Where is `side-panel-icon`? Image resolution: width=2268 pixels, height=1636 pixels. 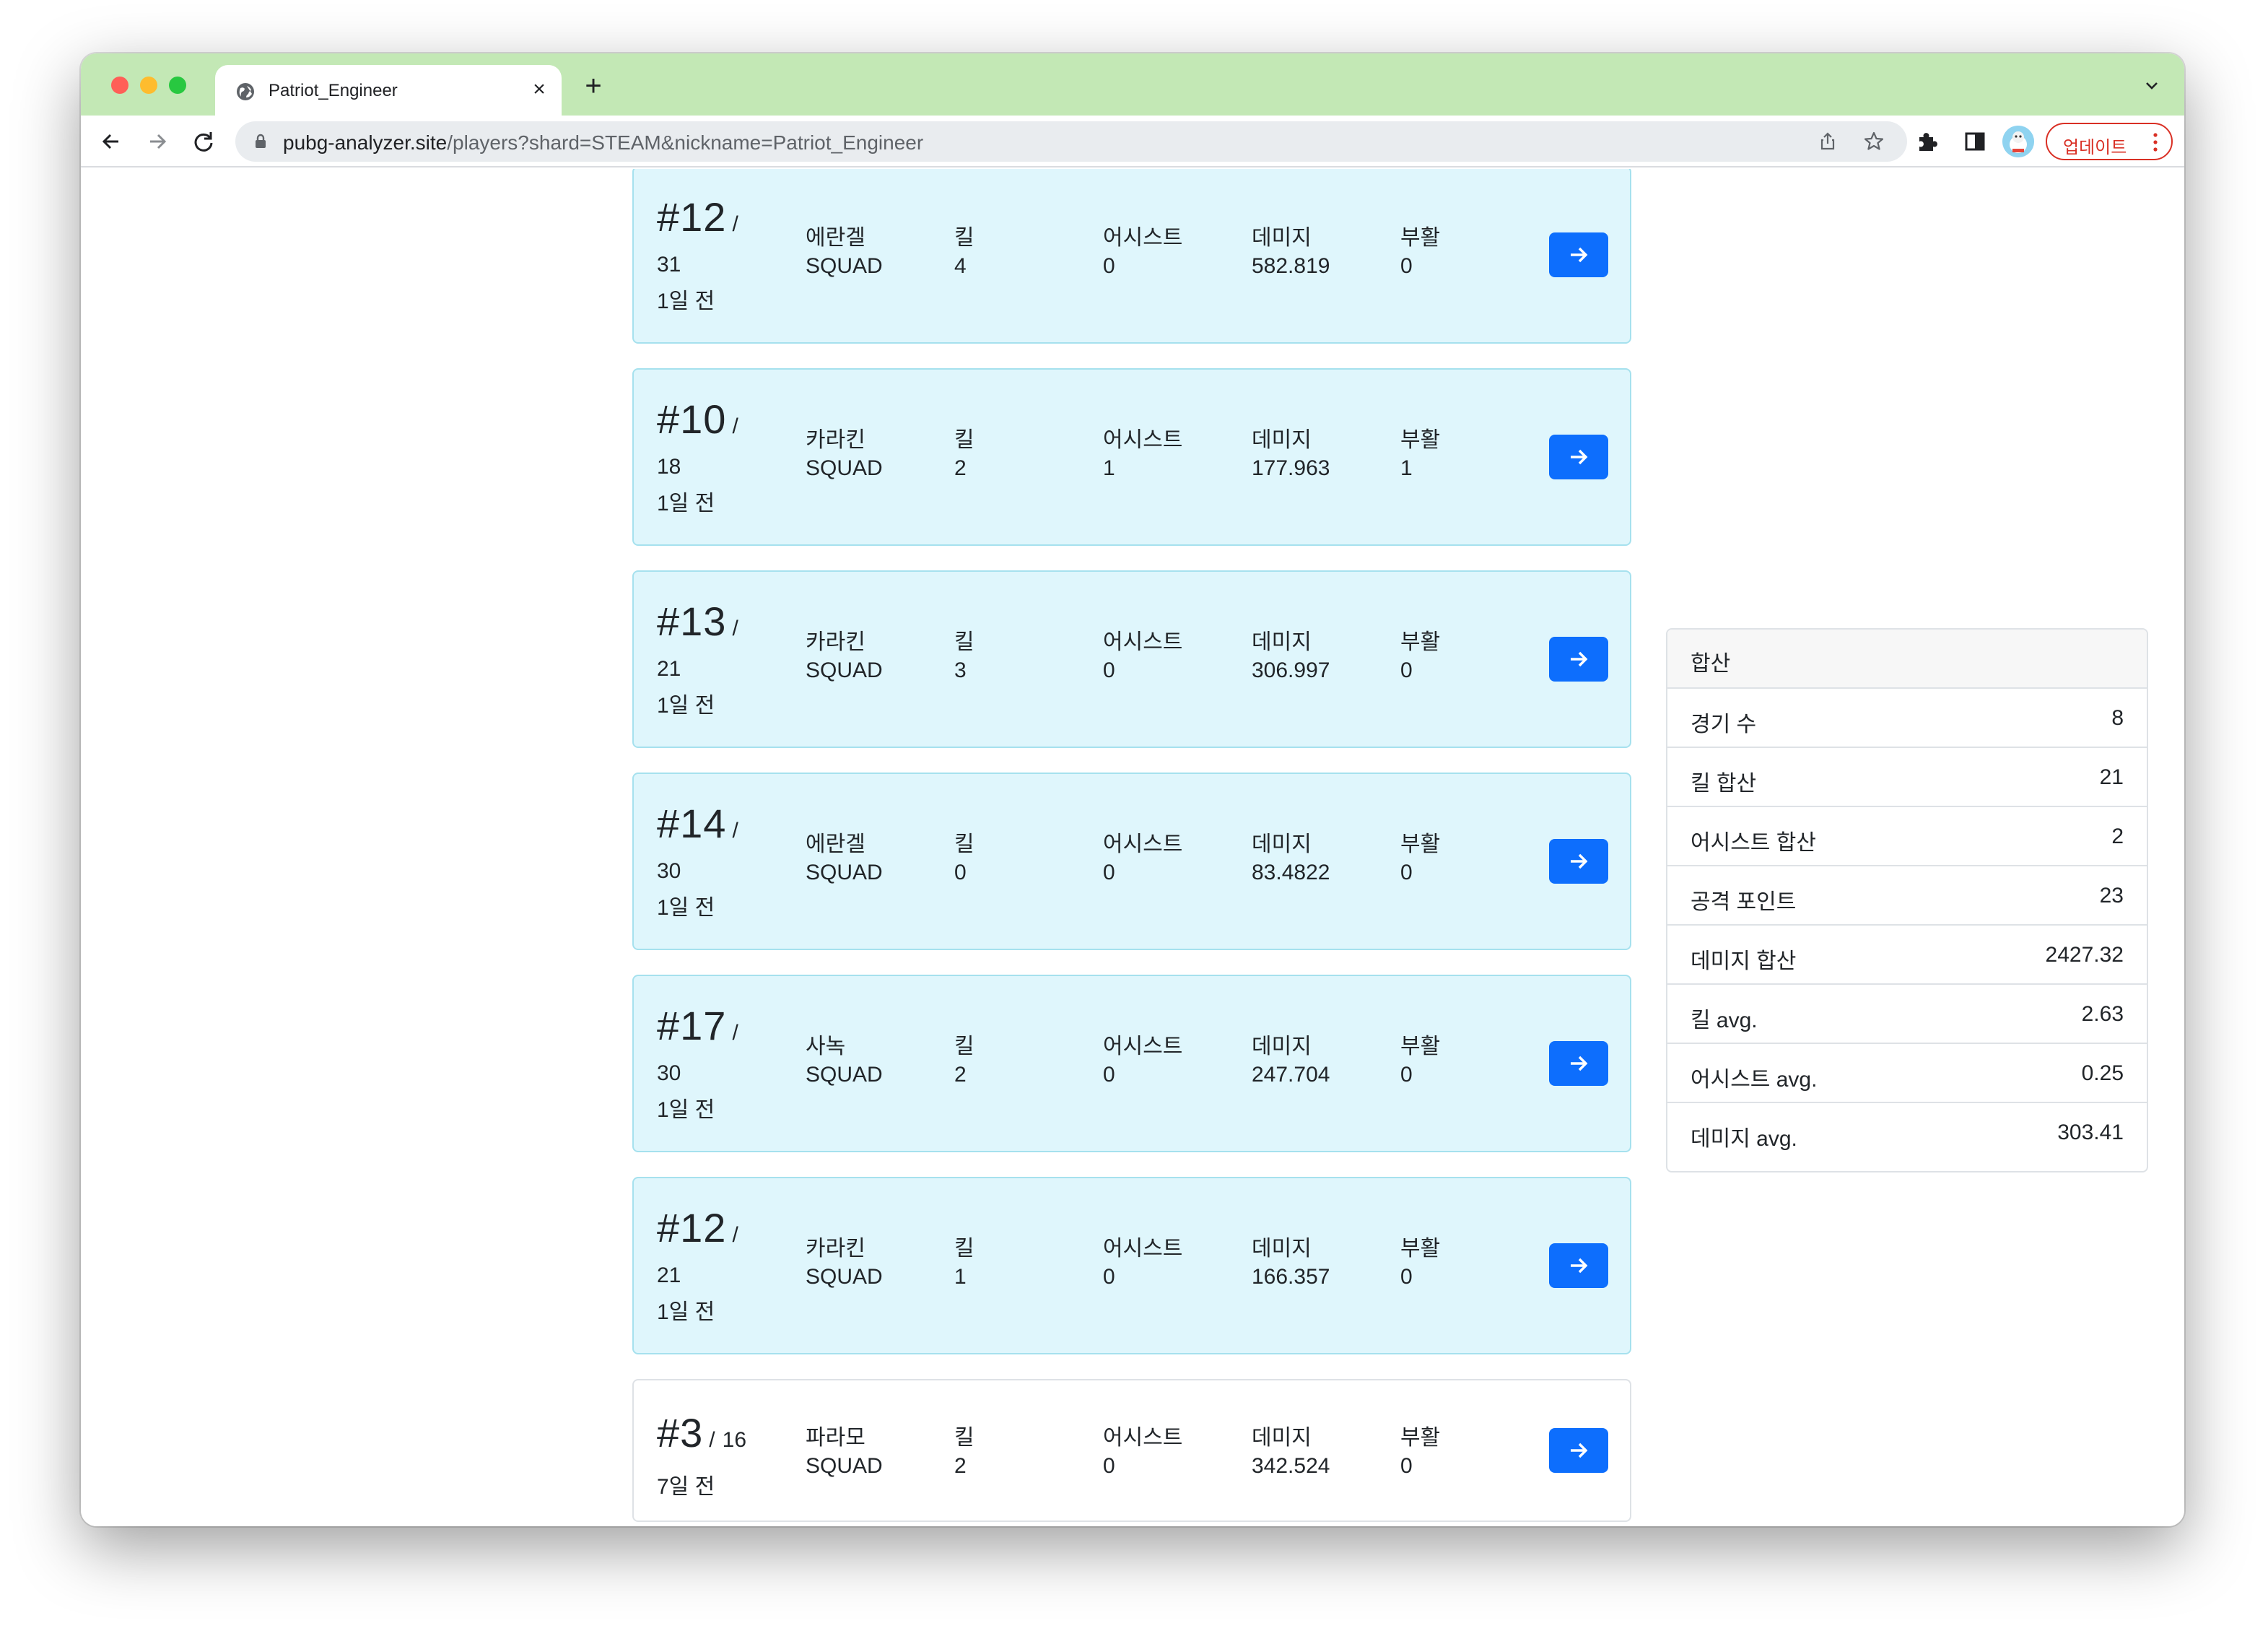
side-panel-icon is located at coordinates (1975, 142).